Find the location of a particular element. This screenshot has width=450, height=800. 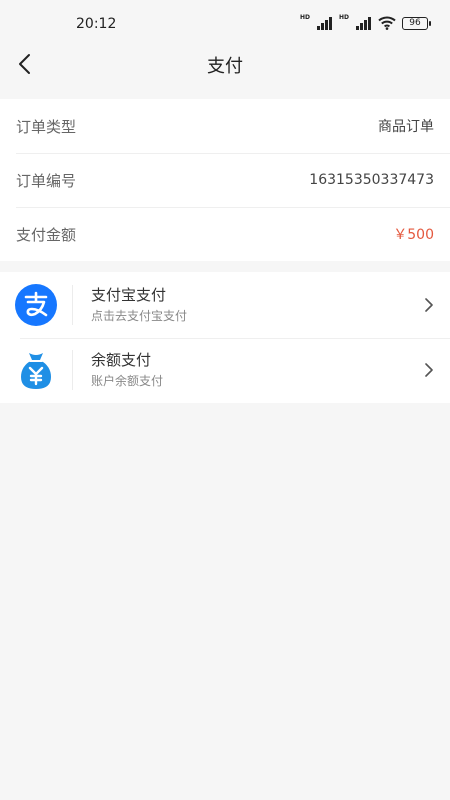

pay-amount-label: 支付金额 is located at coordinates (46, 234).